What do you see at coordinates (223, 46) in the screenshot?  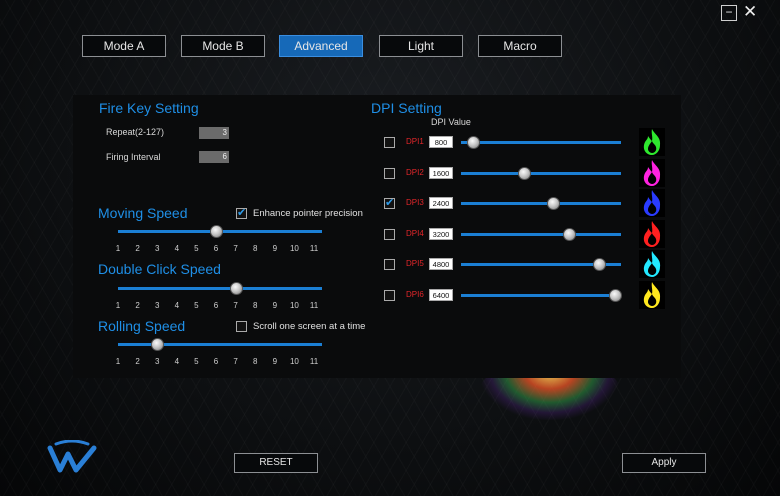 I see `tab-mode-b: Mode B` at bounding box center [223, 46].